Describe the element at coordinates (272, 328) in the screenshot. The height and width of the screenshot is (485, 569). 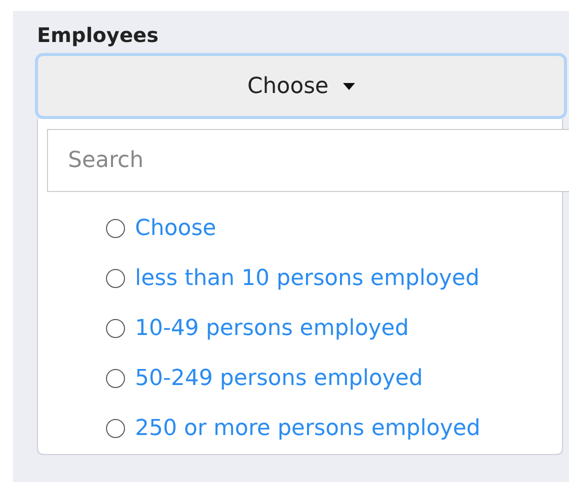
I see `option-label: 10-49 persons employed` at that location.